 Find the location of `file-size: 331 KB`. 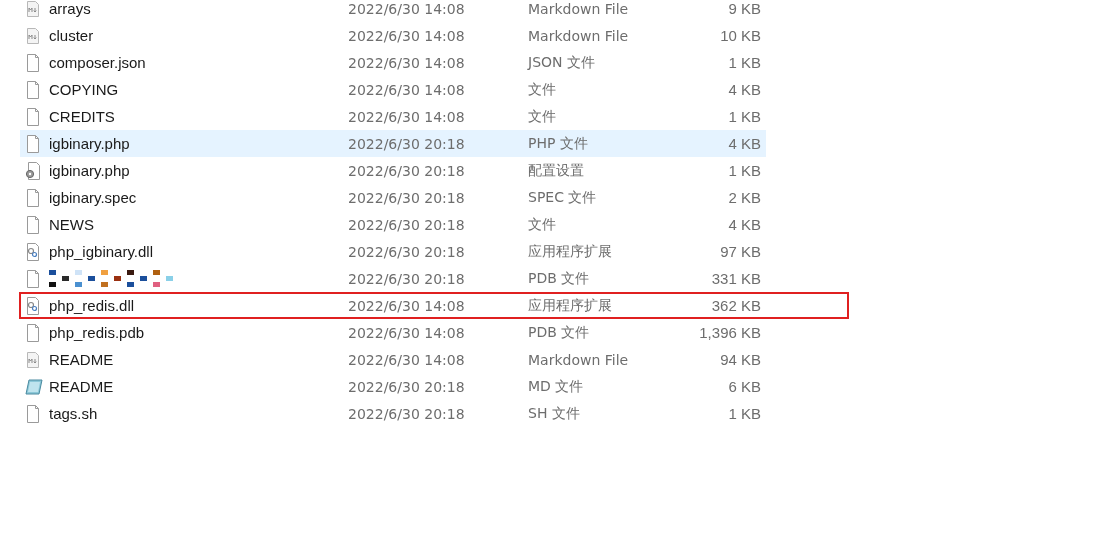

file-size: 331 KB is located at coordinates (735, 278).